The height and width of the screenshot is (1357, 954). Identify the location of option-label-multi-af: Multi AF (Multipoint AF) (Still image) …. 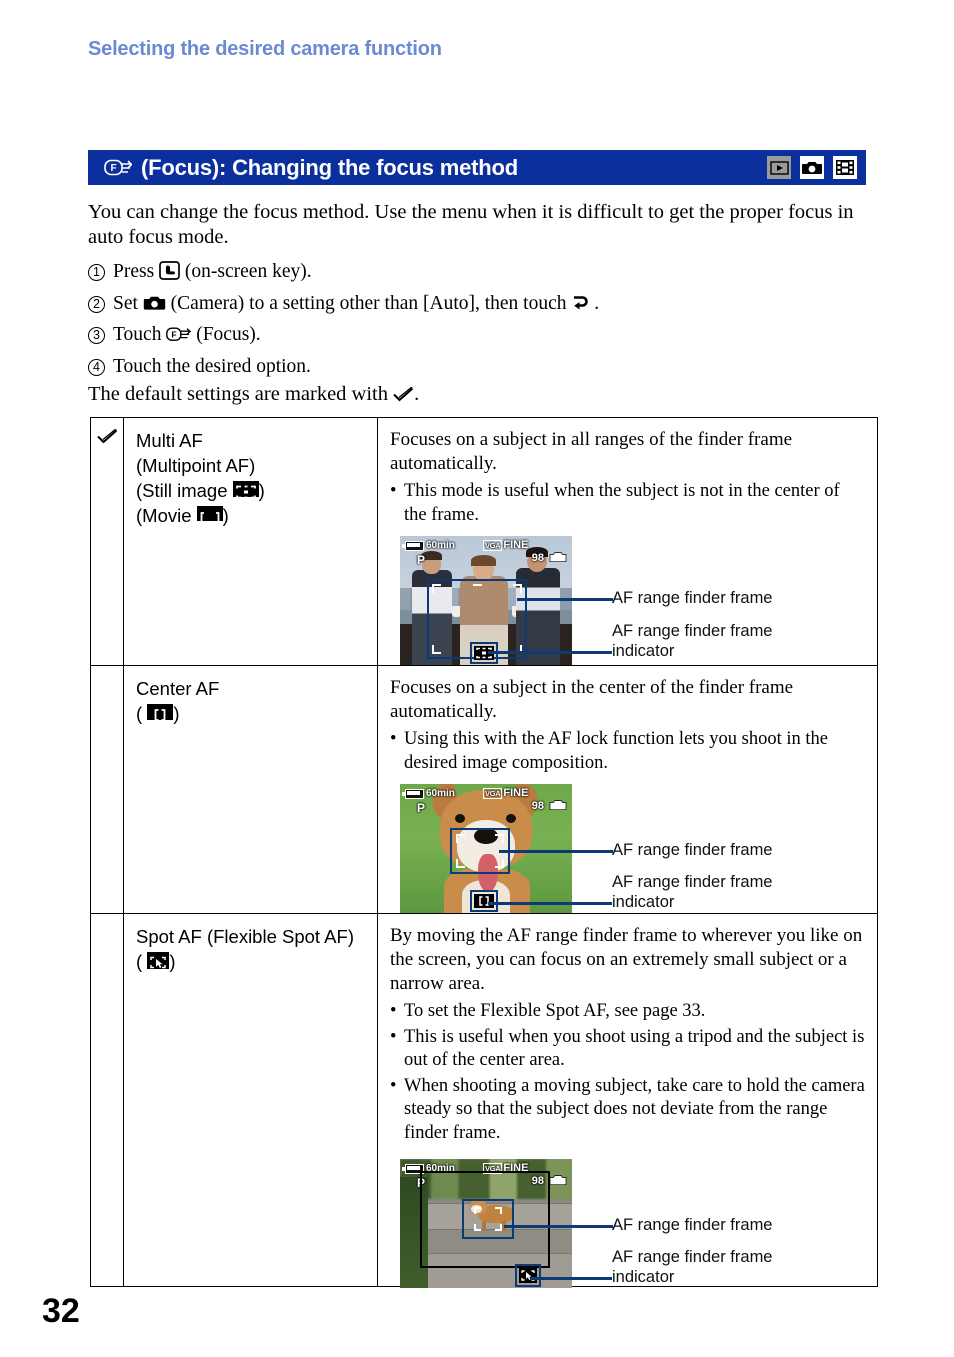
(251, 541).